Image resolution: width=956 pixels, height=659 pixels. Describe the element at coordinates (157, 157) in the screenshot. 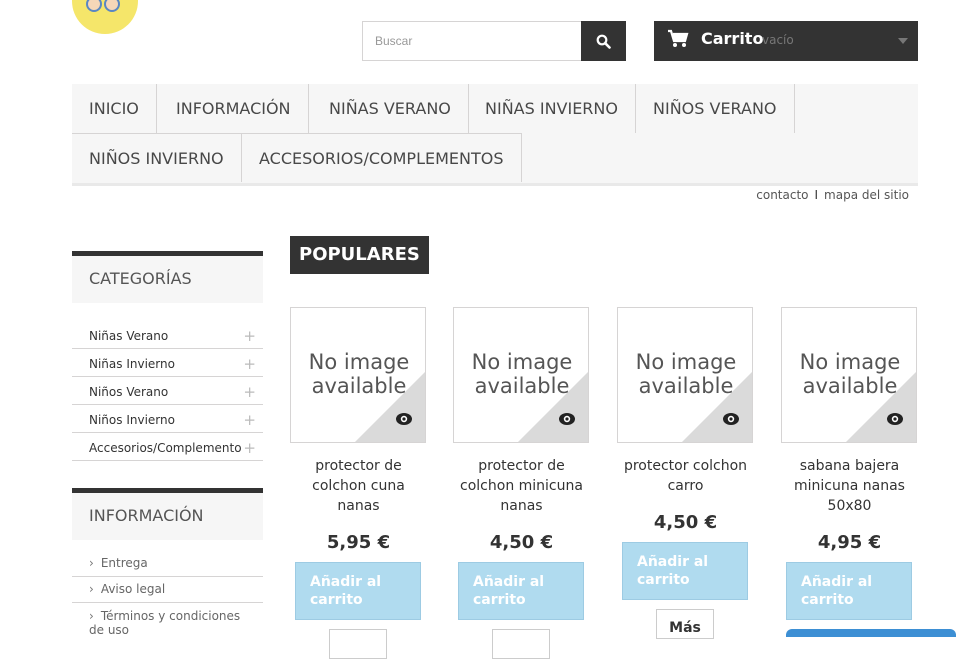

I see `menu-item-ninos-invierno: NIÑOS INVIERNO` at that location.